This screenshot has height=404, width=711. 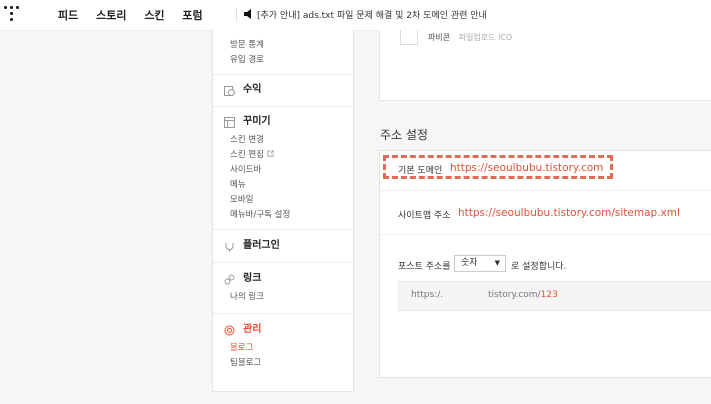 What do you see at coordinates (12, 14) in the screenshot?
I see `tistory-logo` at bounding box center [12, 14].